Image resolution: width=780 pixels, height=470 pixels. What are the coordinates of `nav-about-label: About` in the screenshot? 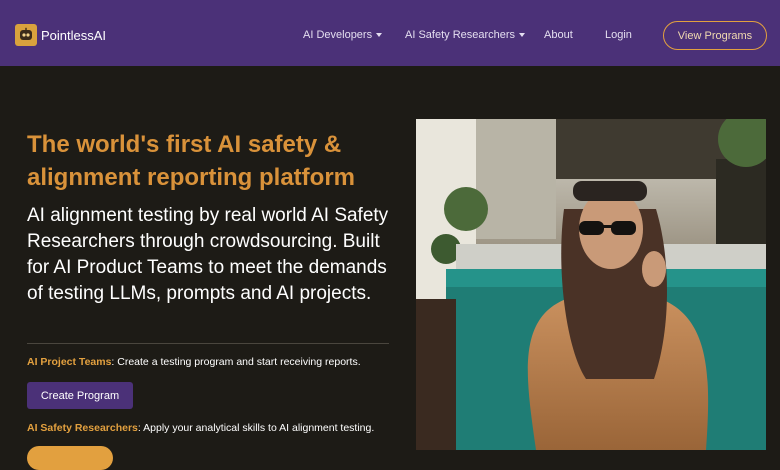 It's located at (558, 35).